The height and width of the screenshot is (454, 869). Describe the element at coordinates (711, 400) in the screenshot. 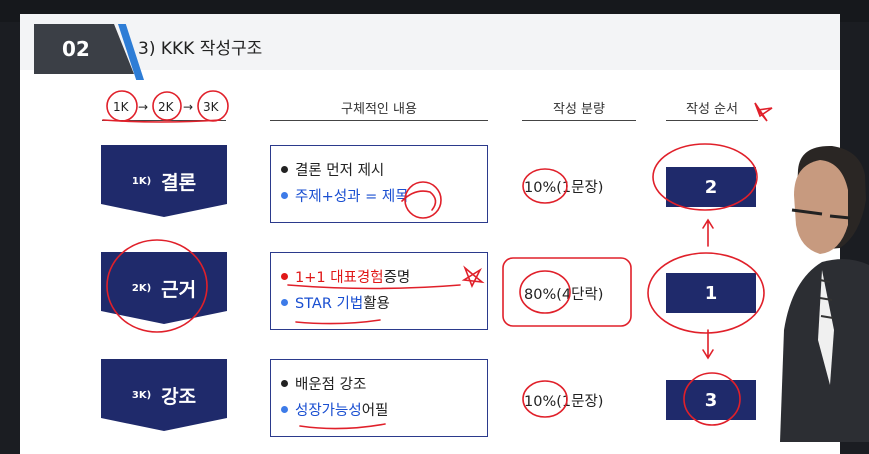

I see `order-badge-emphasis: 3` at that location.